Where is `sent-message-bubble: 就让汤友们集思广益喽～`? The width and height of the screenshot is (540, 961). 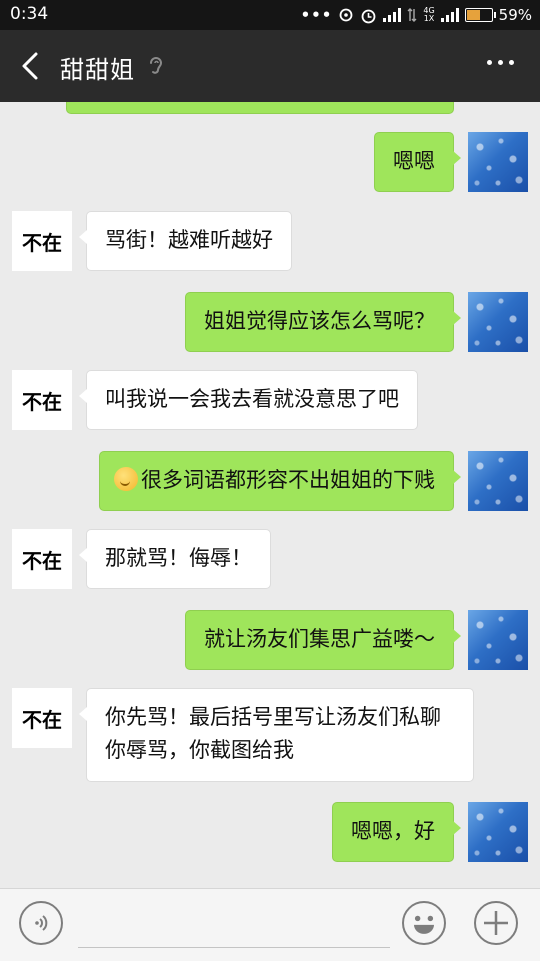
sent-message-bubble: 就让汤友们集思广益喽～ is located at coordinates (323, 640).